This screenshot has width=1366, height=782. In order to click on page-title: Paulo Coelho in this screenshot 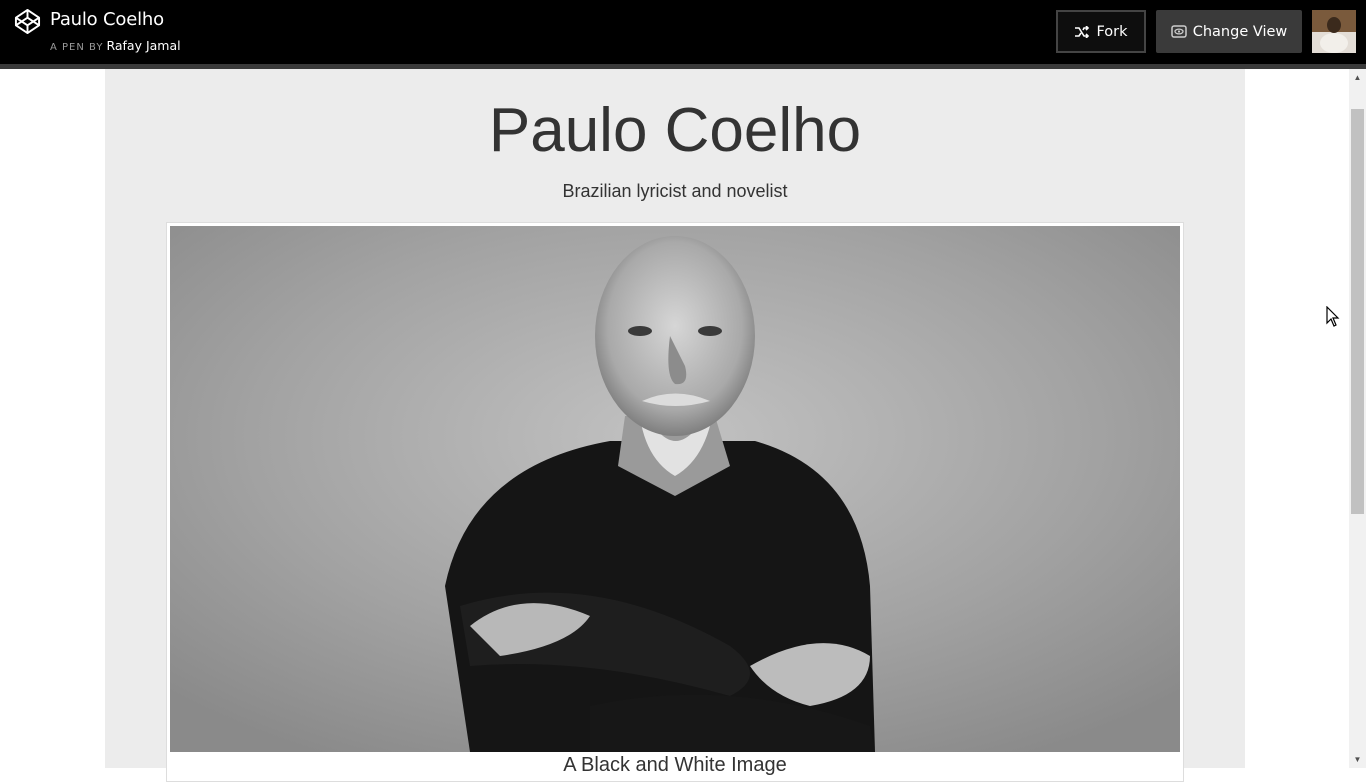, I will do `click(675, 130)`.